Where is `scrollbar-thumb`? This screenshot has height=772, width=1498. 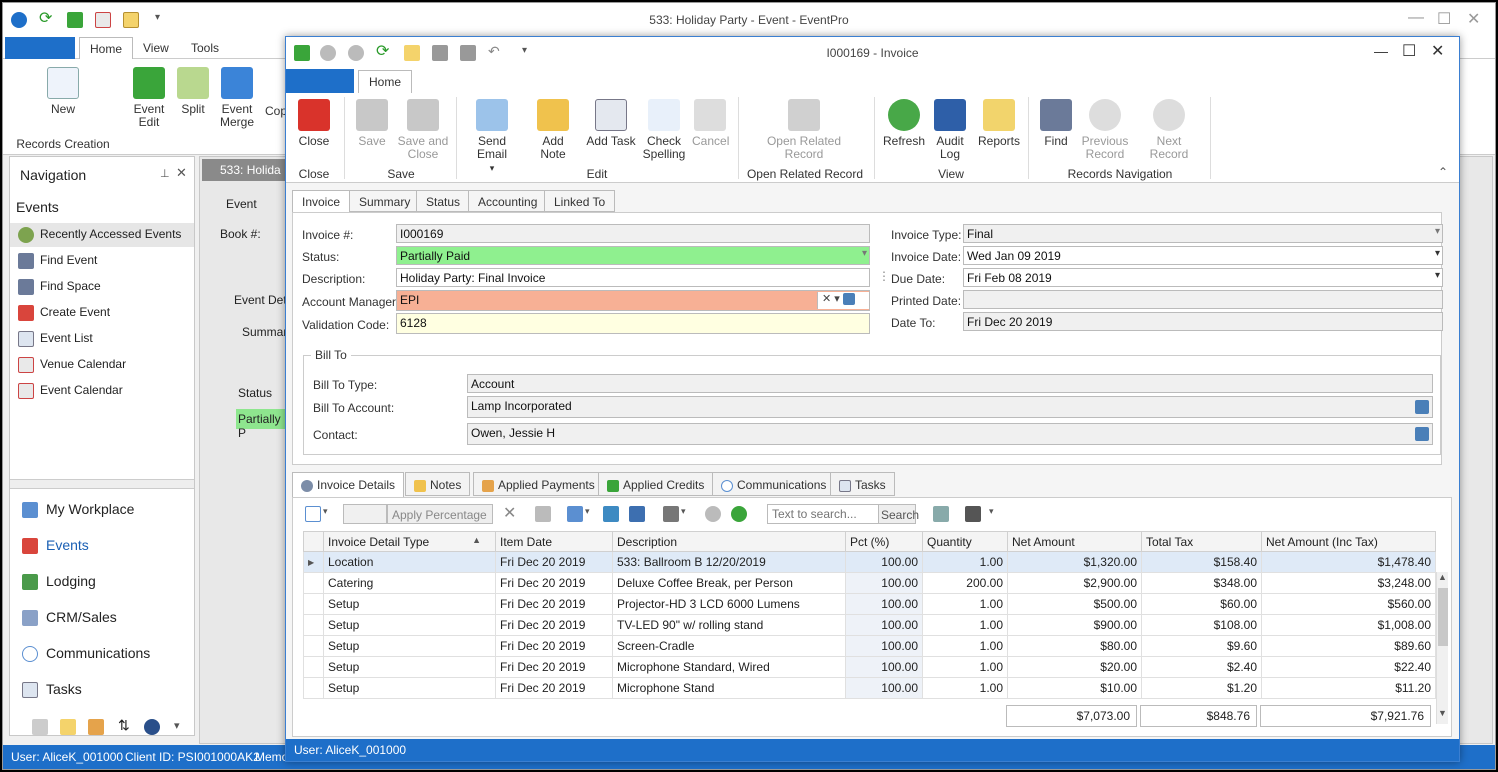 scrollbar-thumb is located at coordinates (1443, 617).